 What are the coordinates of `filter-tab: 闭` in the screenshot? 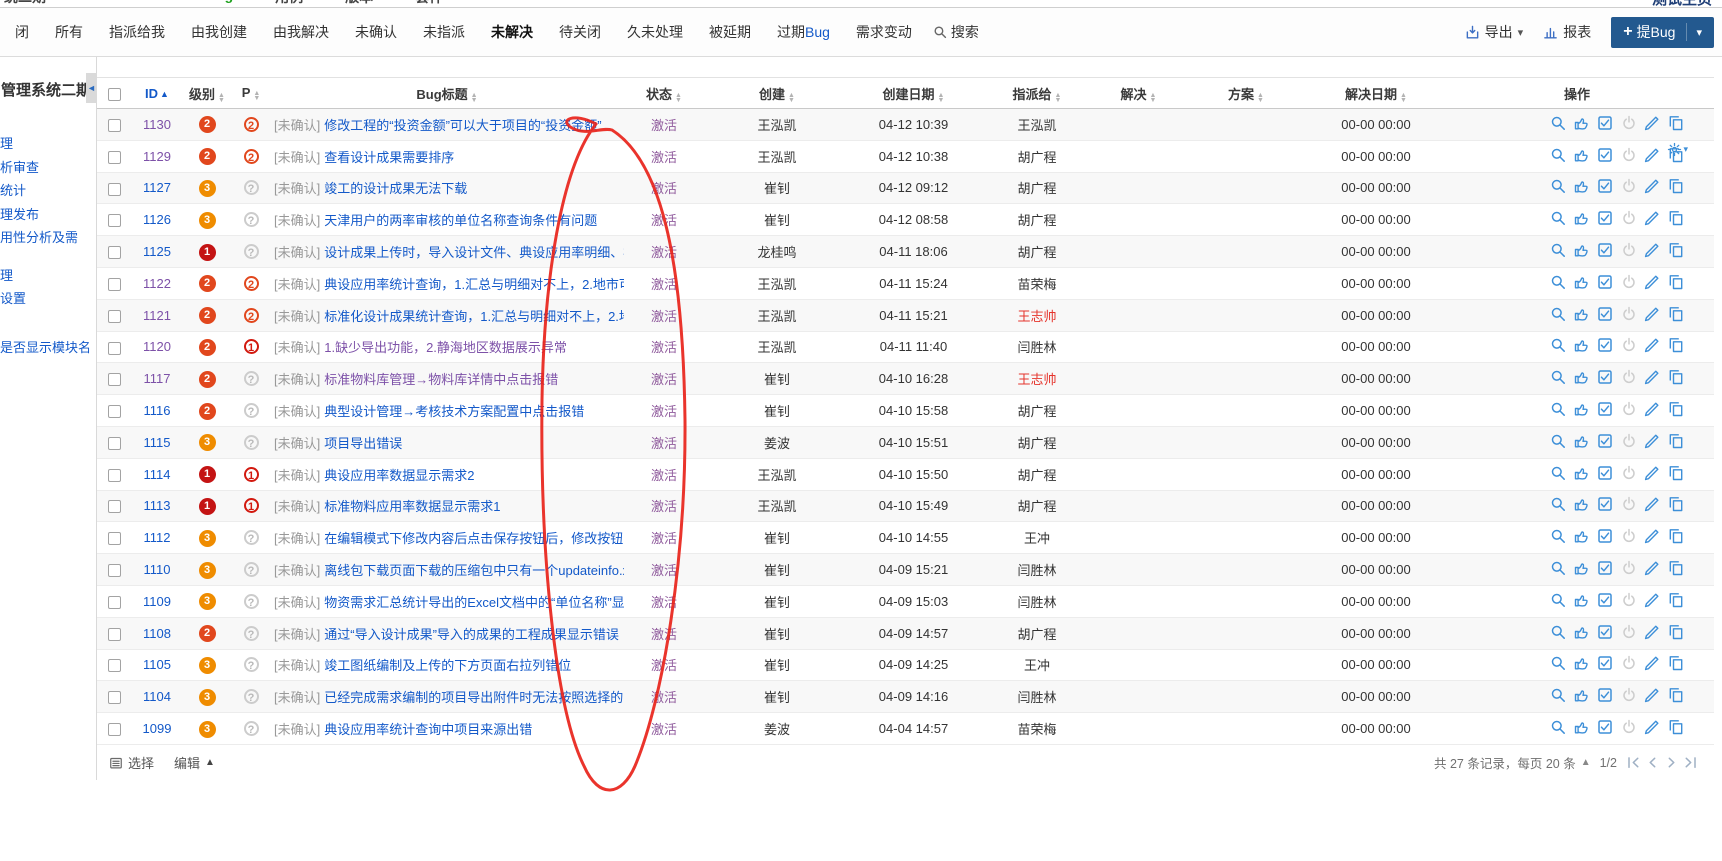 It's located at (22, 32).